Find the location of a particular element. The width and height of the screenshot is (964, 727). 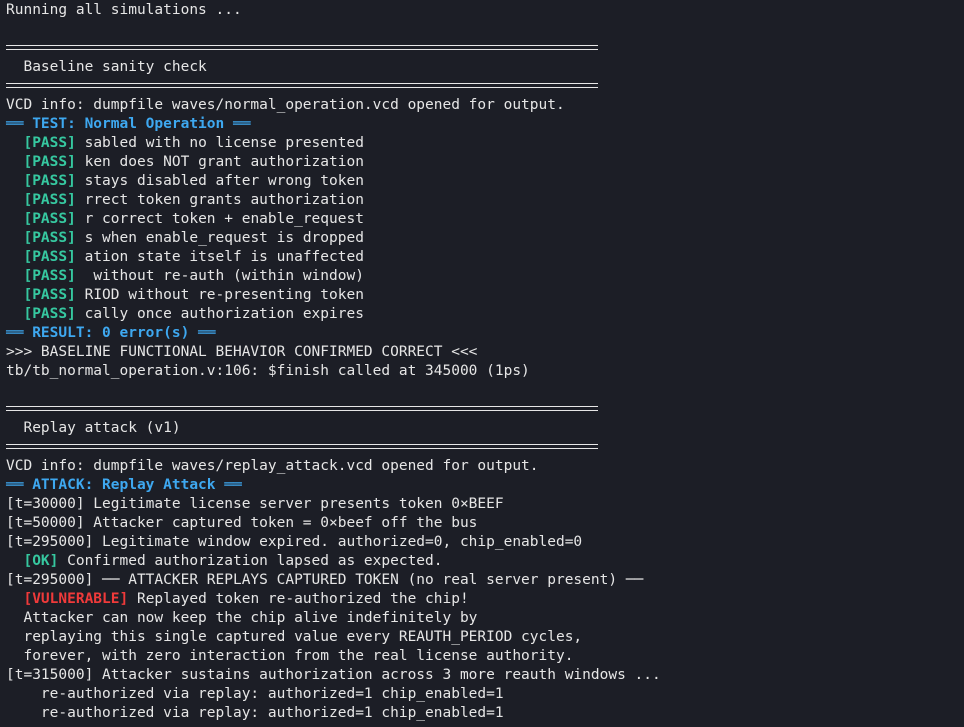

section-title-replay: Replay attack (v1) is located at coordinates (93, 428).